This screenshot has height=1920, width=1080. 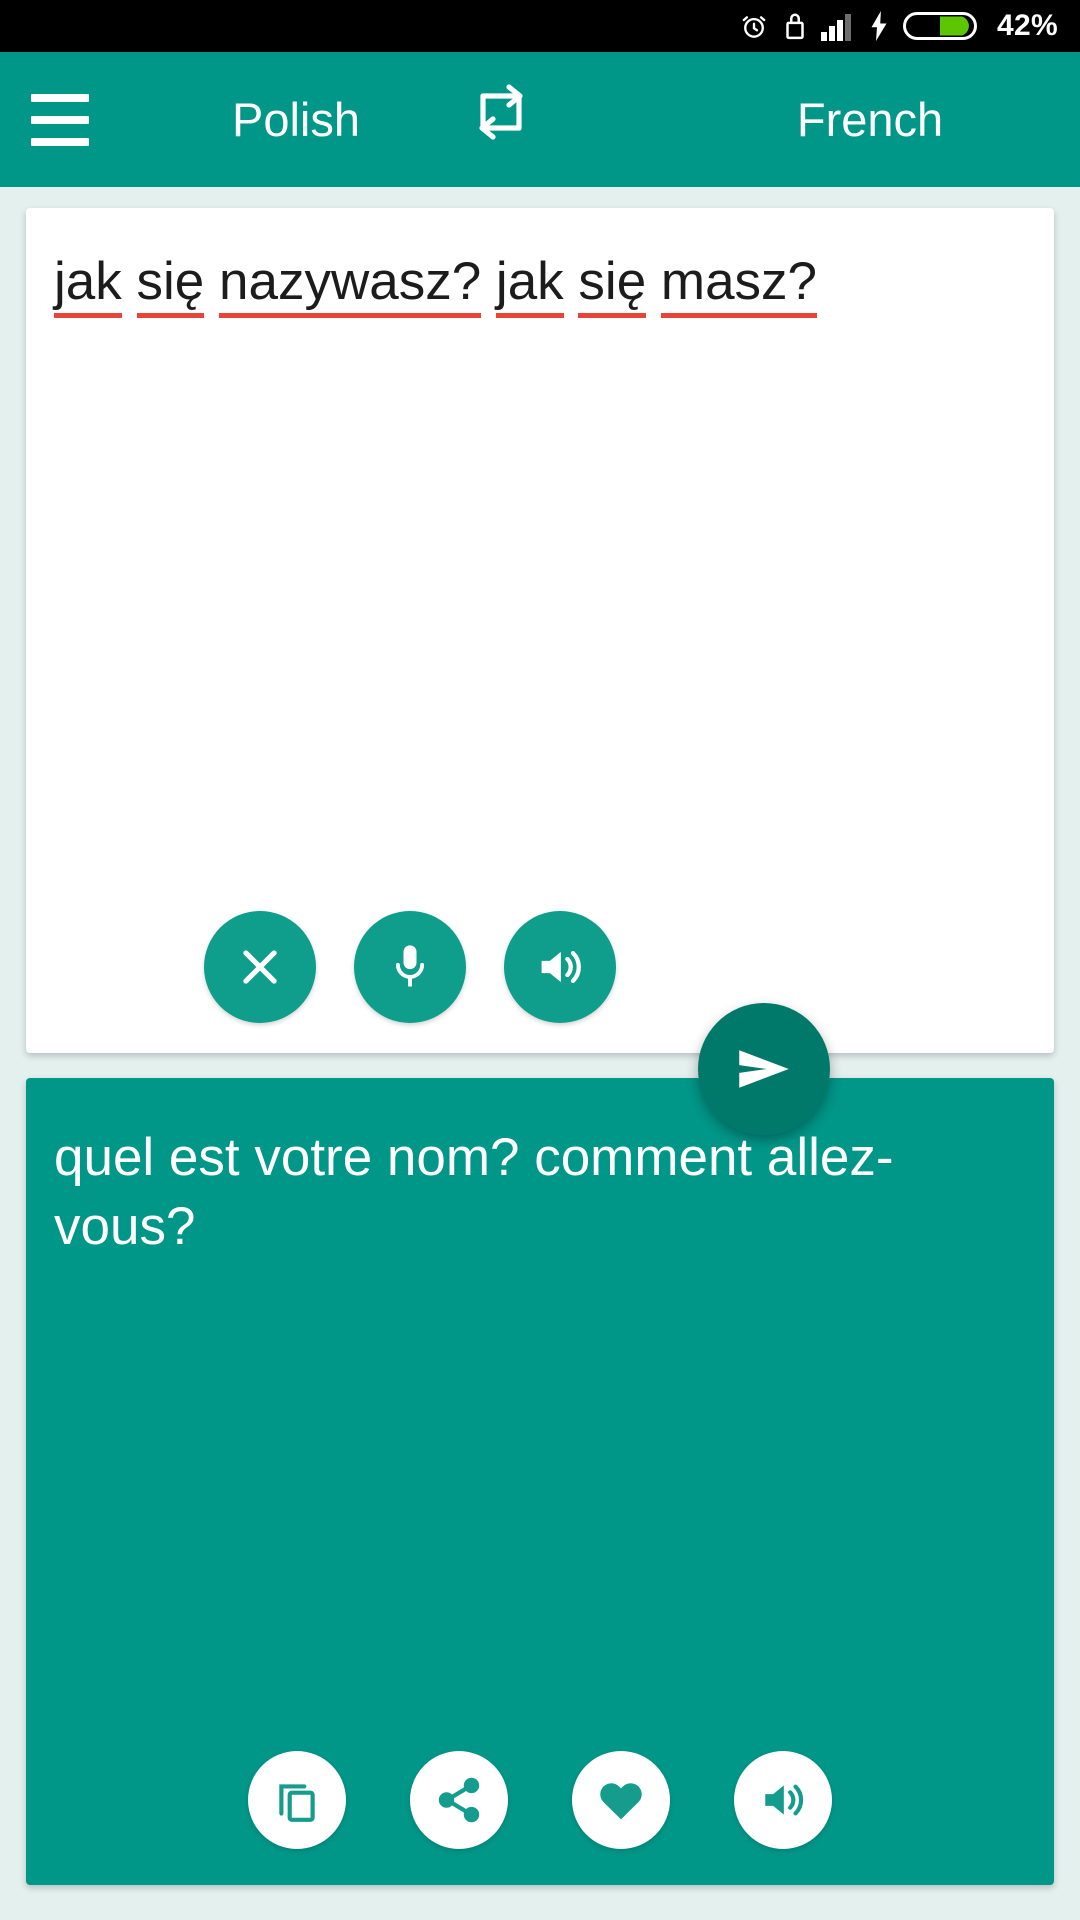 What do you see at coordinates (1027, 25) in the screenshot?
I see `battery-percent: 42%` at bounding box center [1027, 25].